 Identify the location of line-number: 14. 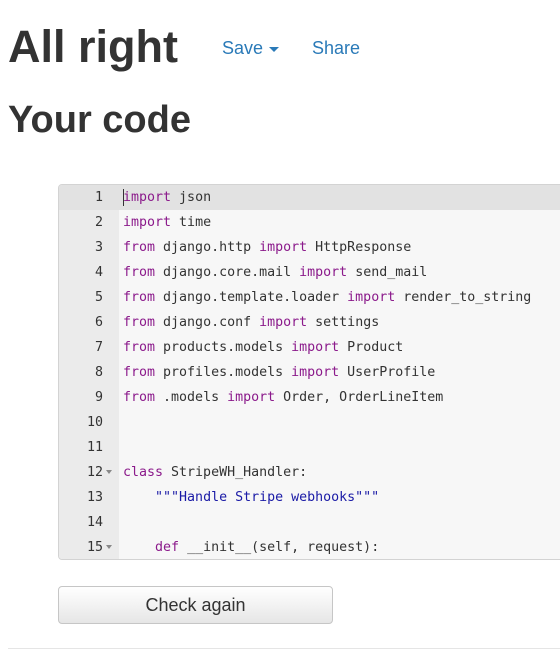
(94, 522).